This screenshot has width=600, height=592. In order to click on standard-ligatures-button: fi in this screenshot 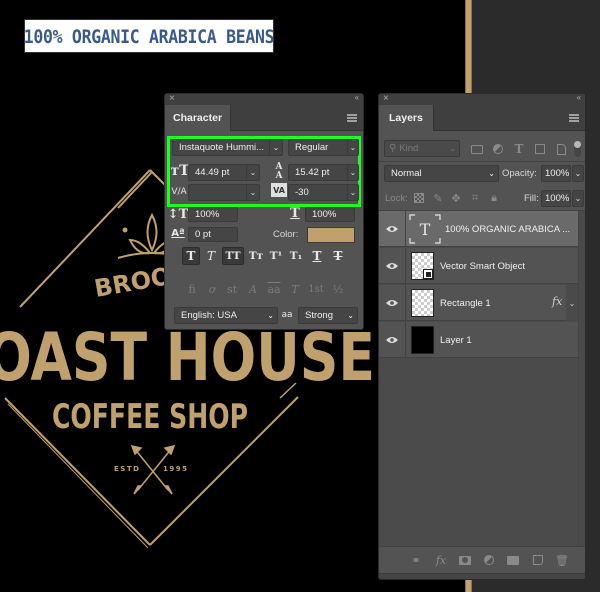, I will do `click(192, 289)`.